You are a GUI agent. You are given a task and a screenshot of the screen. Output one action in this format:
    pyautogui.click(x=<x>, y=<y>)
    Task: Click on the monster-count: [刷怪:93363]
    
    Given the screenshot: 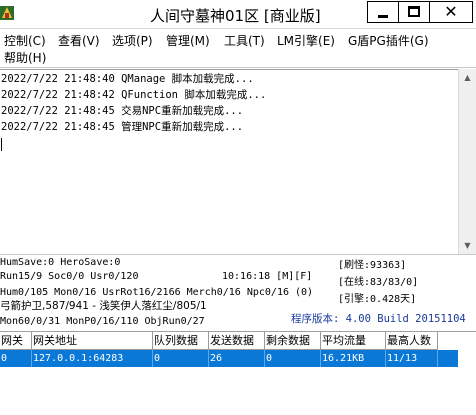 What is the action you would take?
    pyautogui.click(x=372, y=265)
    